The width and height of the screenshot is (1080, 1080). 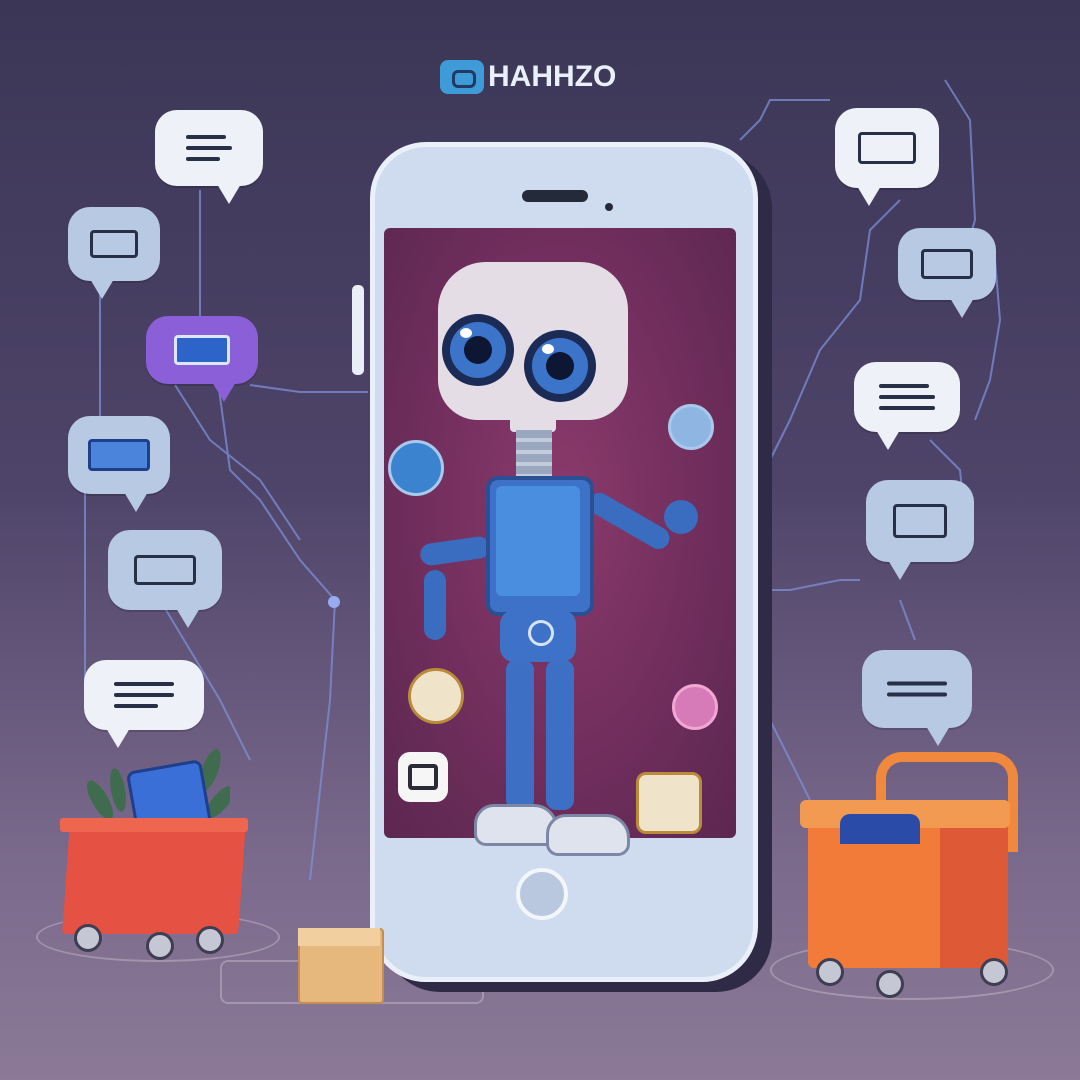 What do you see at coordinates (541, 633) in the screenshot?
I see `robot-button` at bounding box center [541, 633].